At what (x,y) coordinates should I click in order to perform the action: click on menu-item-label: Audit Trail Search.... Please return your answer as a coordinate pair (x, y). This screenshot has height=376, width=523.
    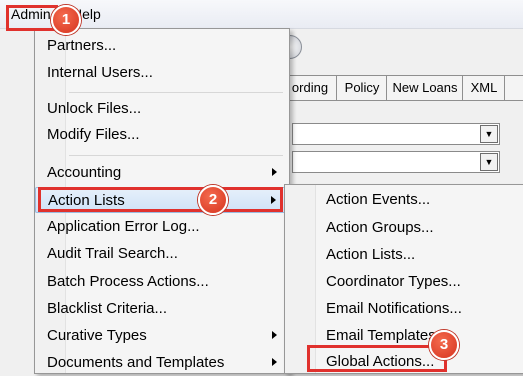
    Looking at the image, I should click on (112, 253).